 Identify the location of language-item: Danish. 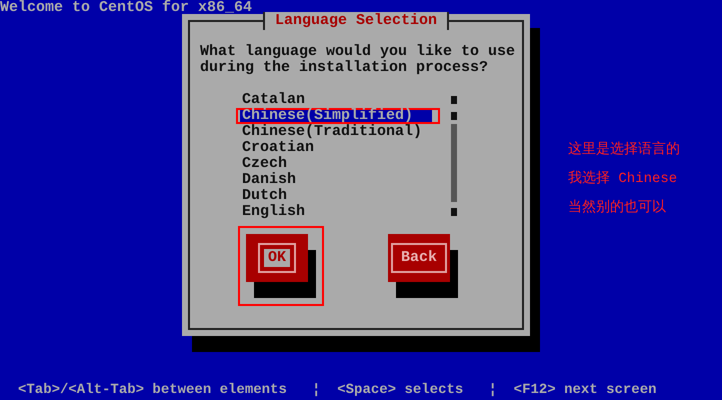
(336, 180).